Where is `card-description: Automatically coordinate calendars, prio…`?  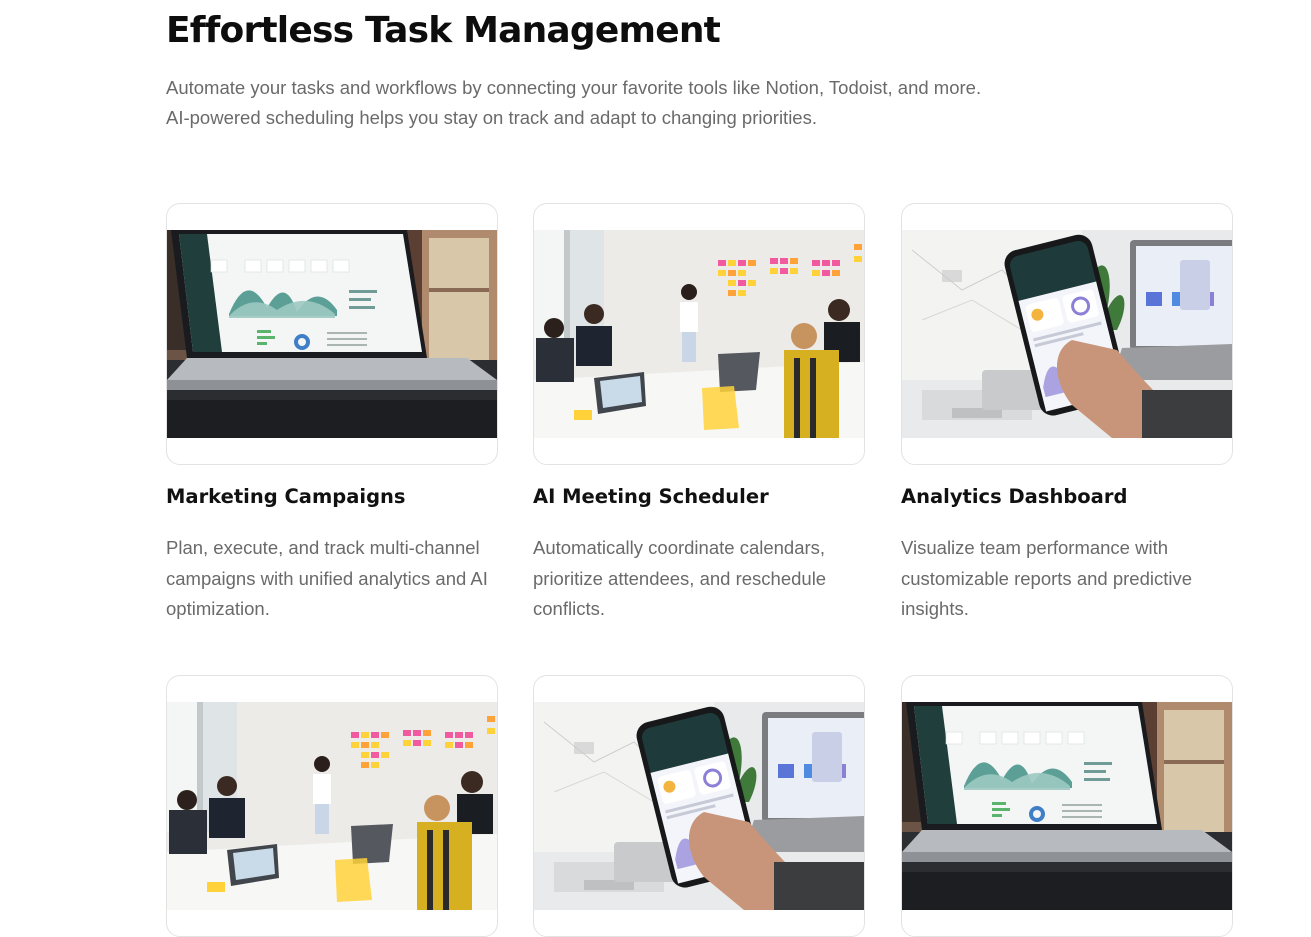 card-description: Automatically coordinate calendars, prio… is located at coordinates (680, 578).